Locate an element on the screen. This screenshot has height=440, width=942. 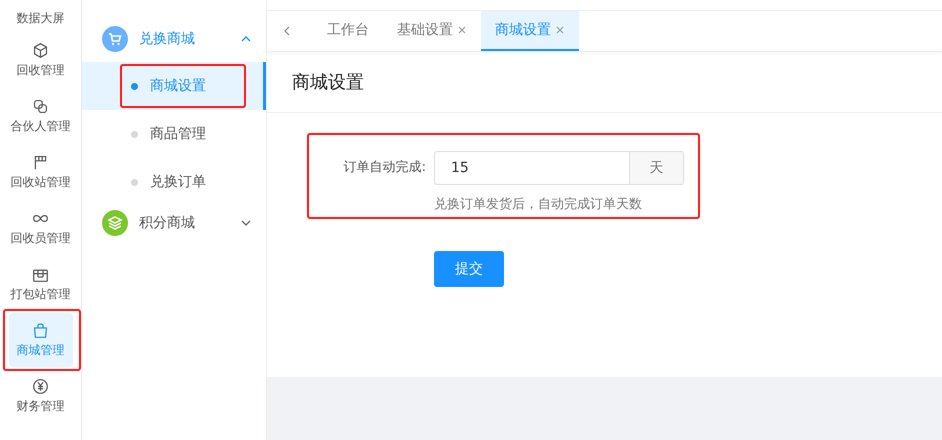
unit-addon: 天 is located at coordinates (656, 168).